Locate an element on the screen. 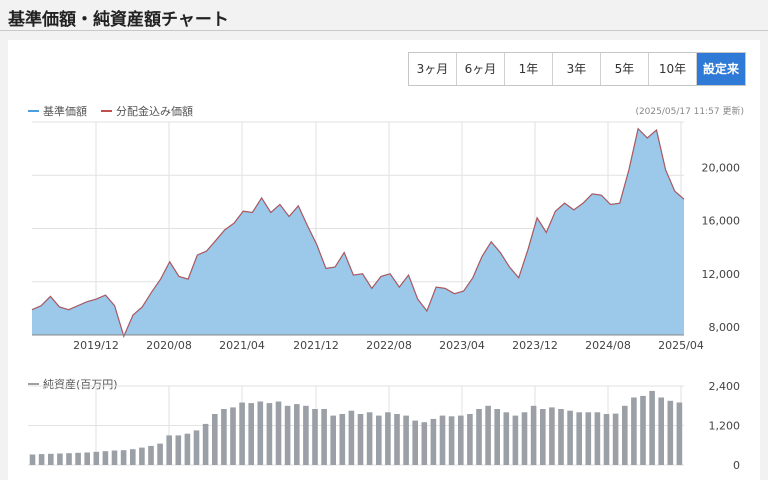 The image size is (768, 480). range-6m-button: 6ヶ月 is located at coordinates (481, 69).